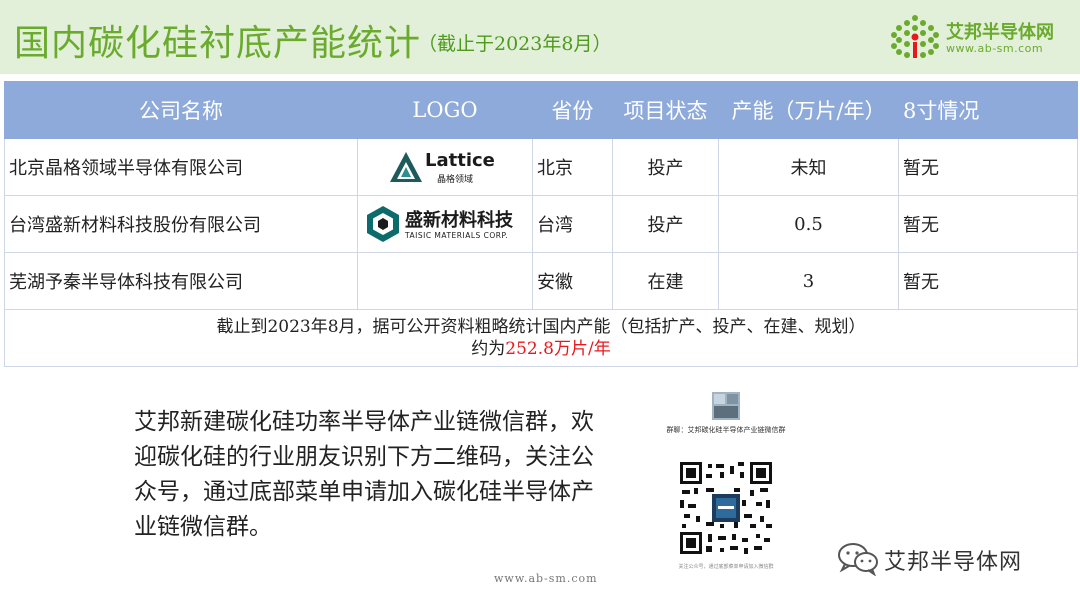 This screenshot has height=608, width=1080. I want to click on qr-card-footer: 关注公众号，通过底部菜单申请加入微信群, so click(726, 567).